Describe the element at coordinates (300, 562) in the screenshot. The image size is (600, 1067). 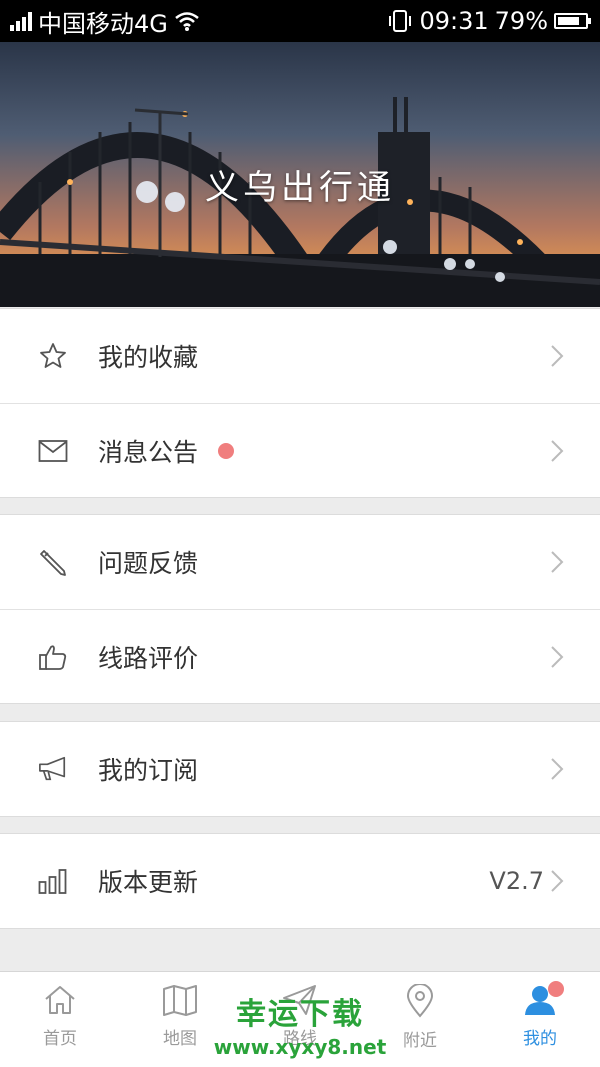
I see `feedback-row: 问题反馈` at that location.